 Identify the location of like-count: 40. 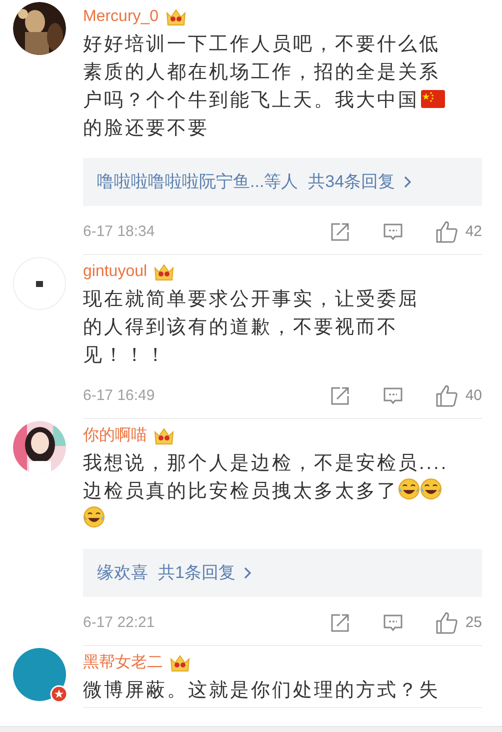
(473, 396).